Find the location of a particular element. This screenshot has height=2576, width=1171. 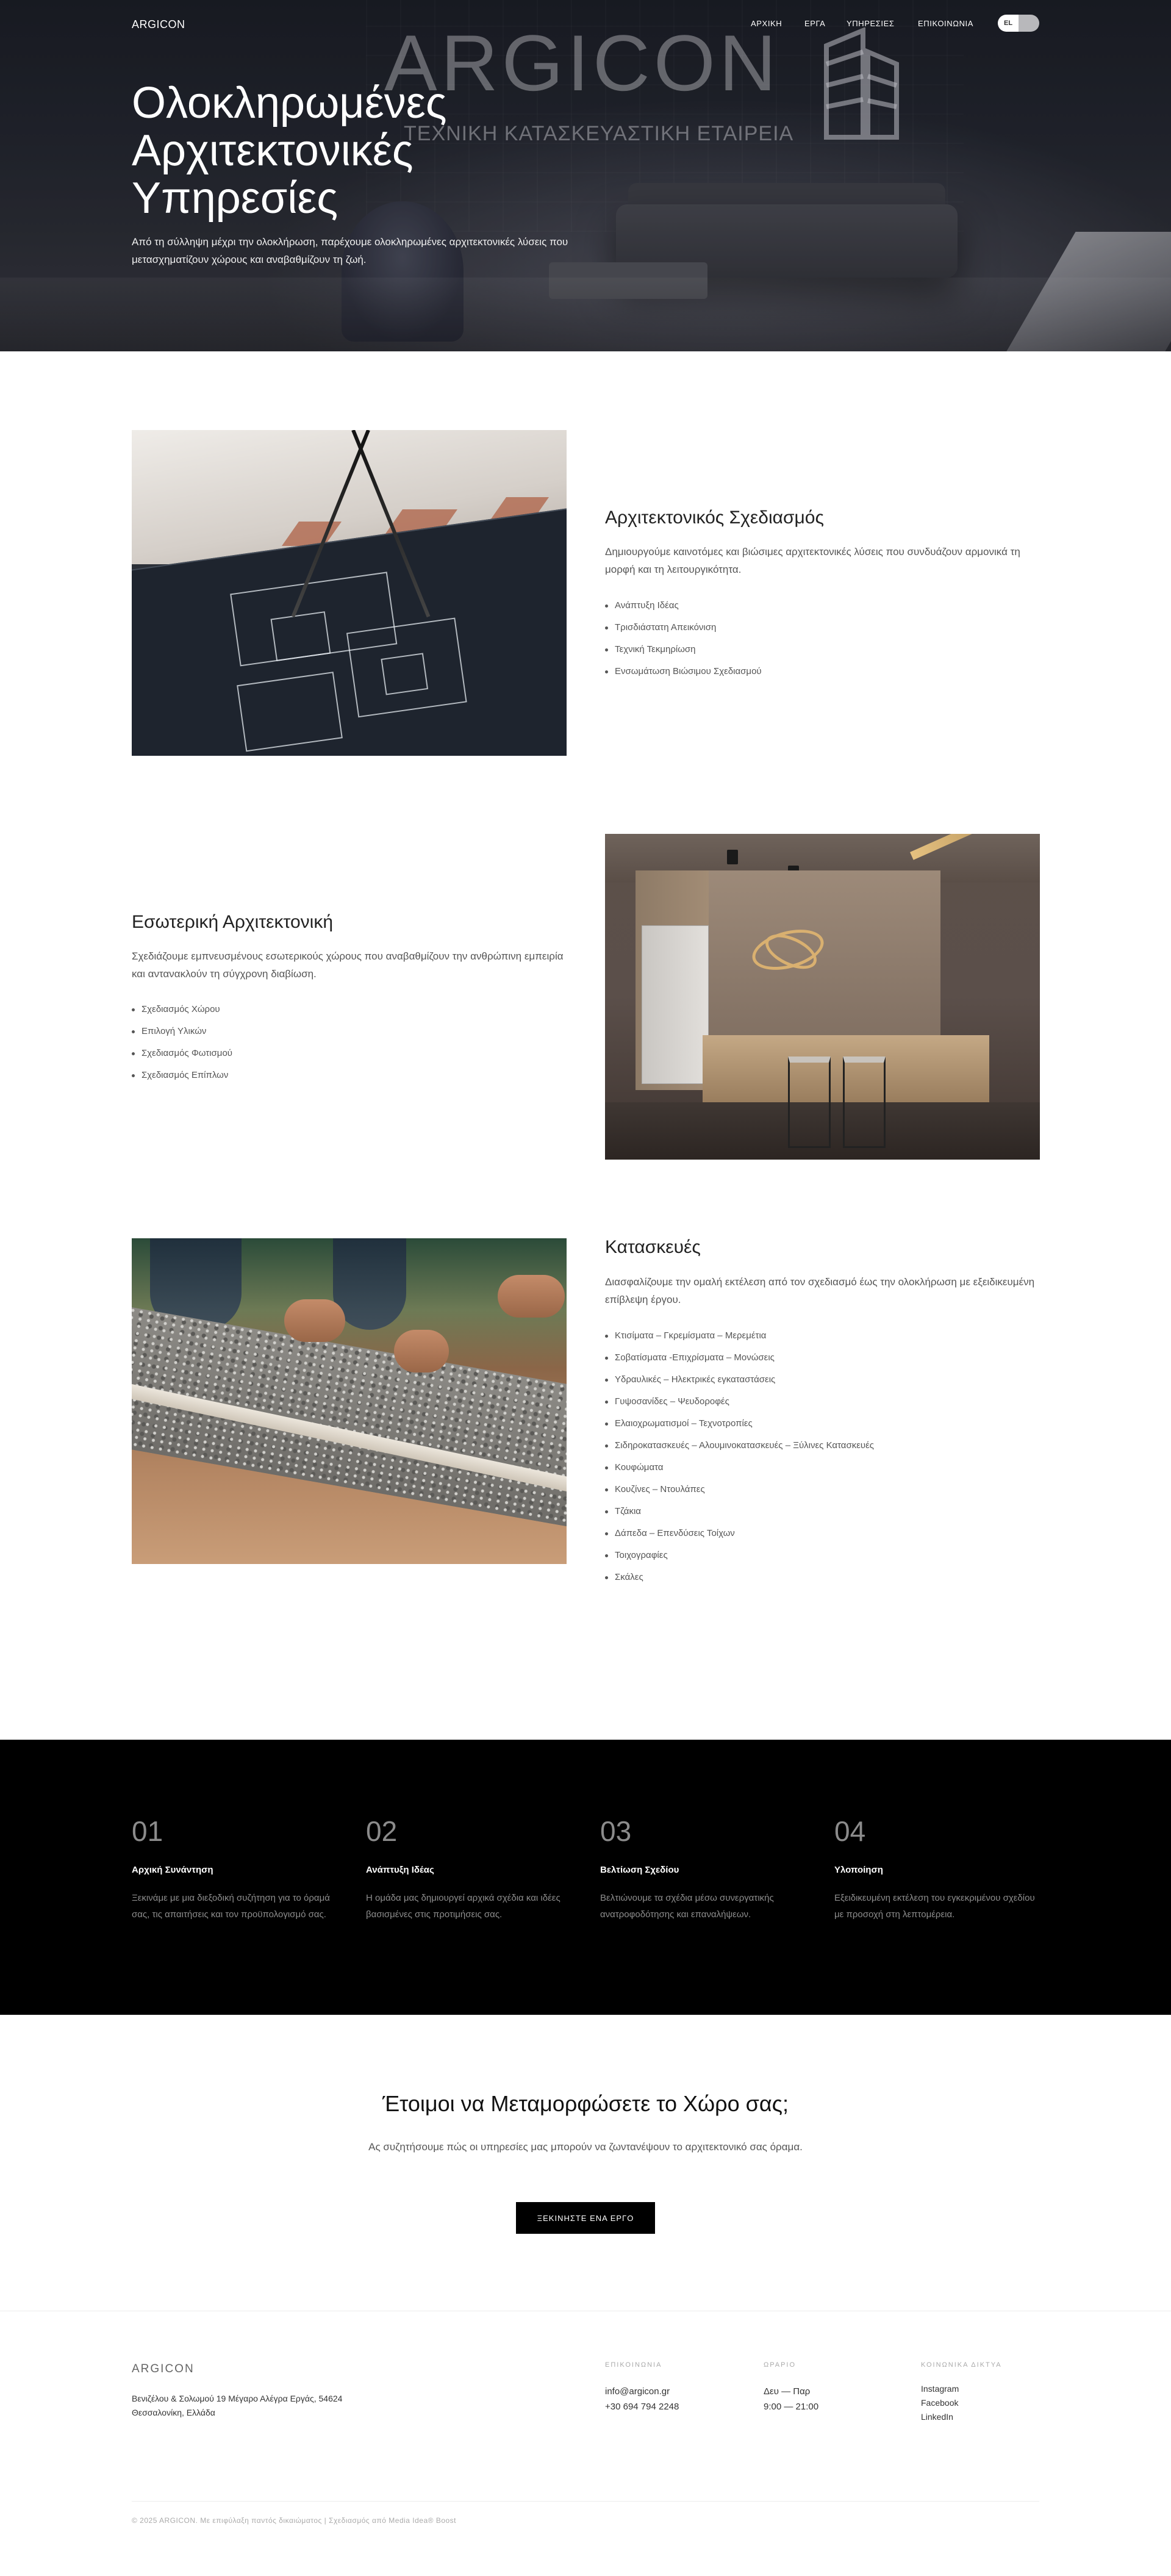

page-title: Ολοκληρωμένες Αρχιτεκτονικές Υπηρεσίες is located at coordinates (376, 151).